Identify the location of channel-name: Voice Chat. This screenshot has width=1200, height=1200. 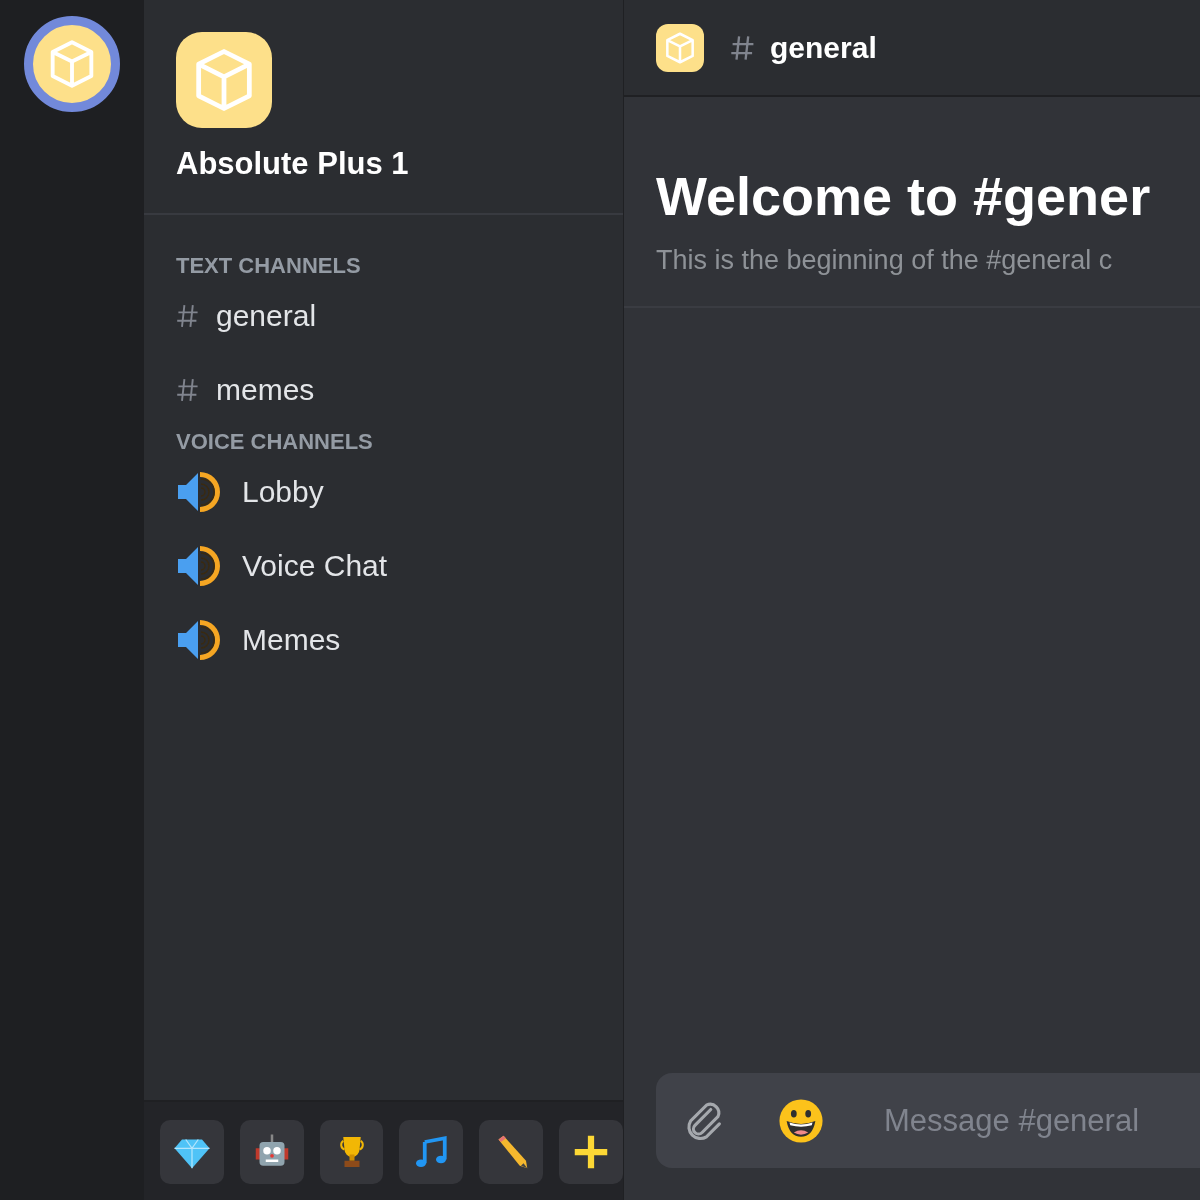
(315, 566).